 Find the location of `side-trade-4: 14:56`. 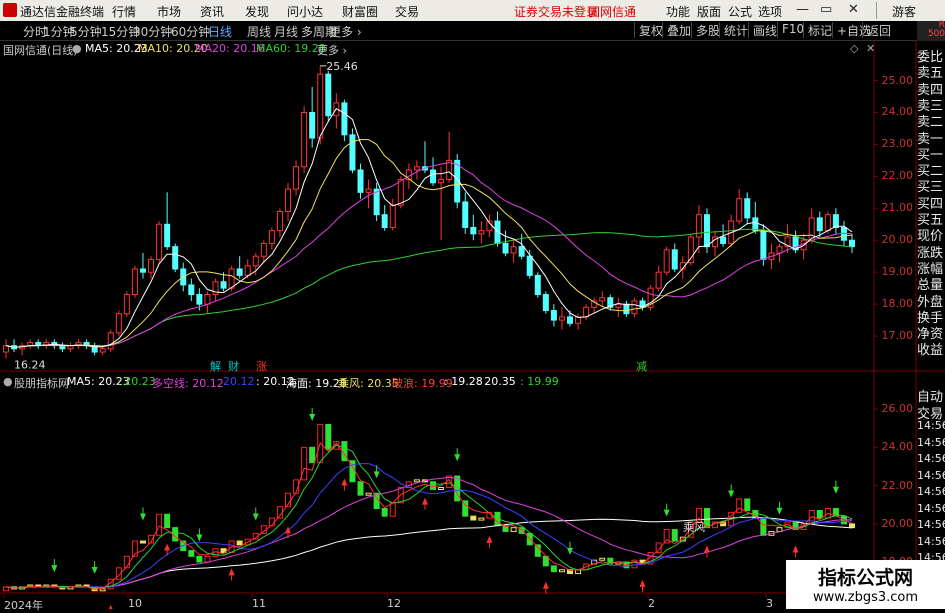

side-trade-4: 14:56 is located at coordinates (931, 458).